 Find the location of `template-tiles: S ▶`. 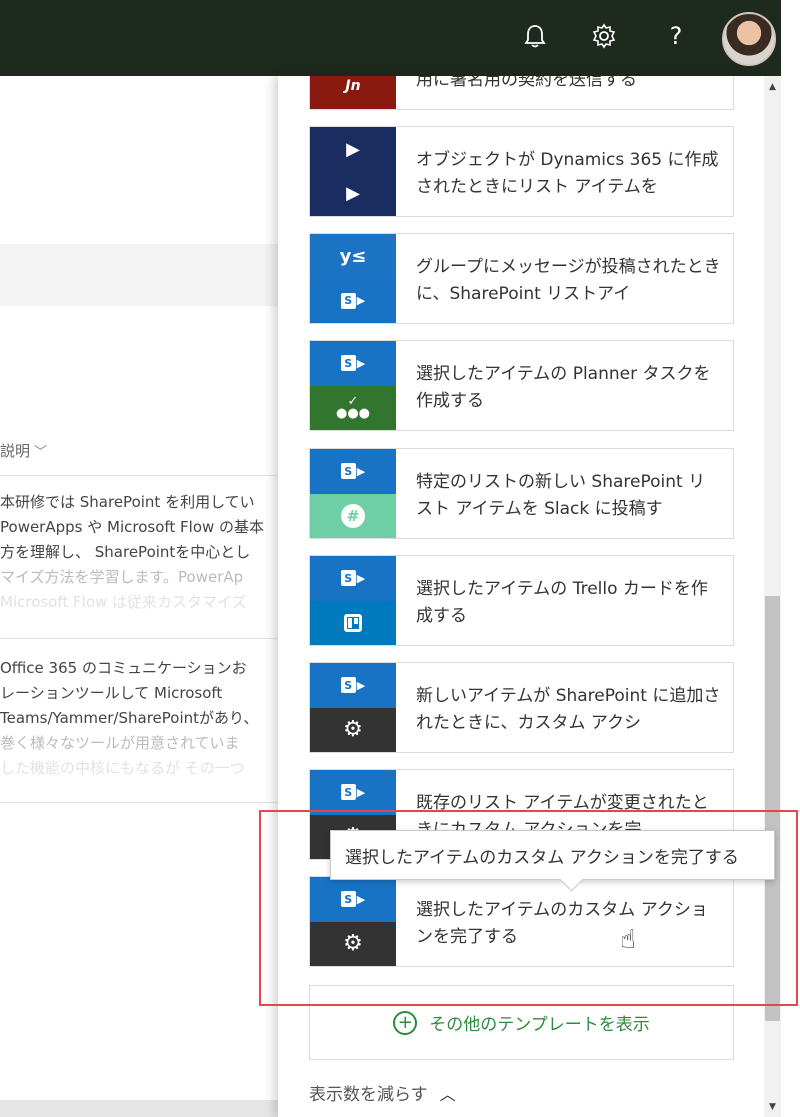

template-tiles: S ▶ is located at coordinates (353, 600).